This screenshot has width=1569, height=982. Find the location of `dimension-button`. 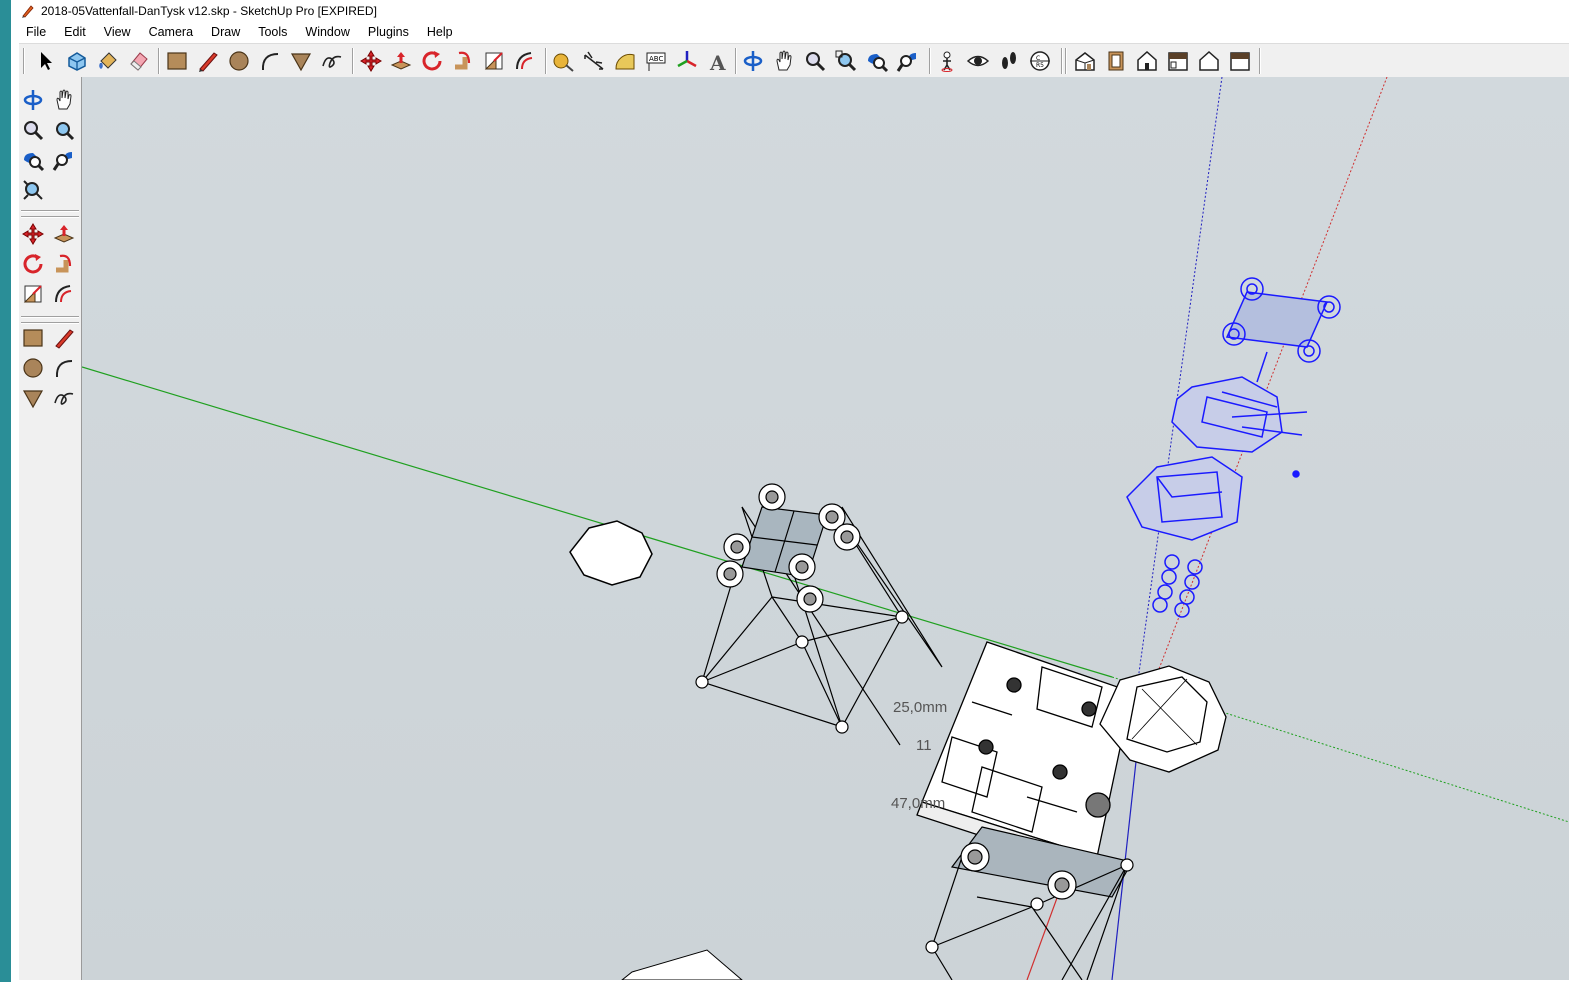

dimension-button is located at coordinates (594, 61).